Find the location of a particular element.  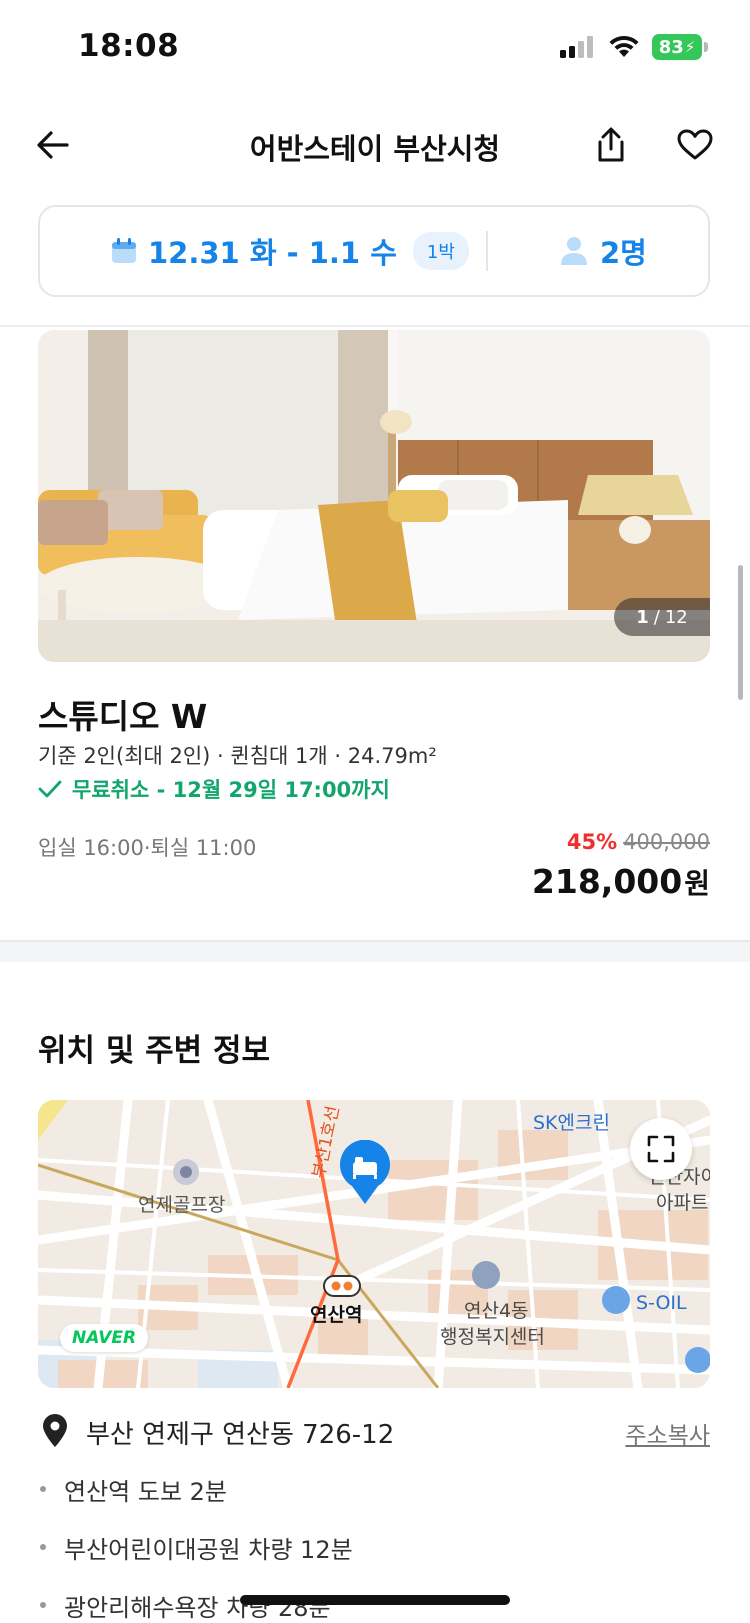

page-title: 어반스테이 부산시청 is located at coordinates (375, 149).